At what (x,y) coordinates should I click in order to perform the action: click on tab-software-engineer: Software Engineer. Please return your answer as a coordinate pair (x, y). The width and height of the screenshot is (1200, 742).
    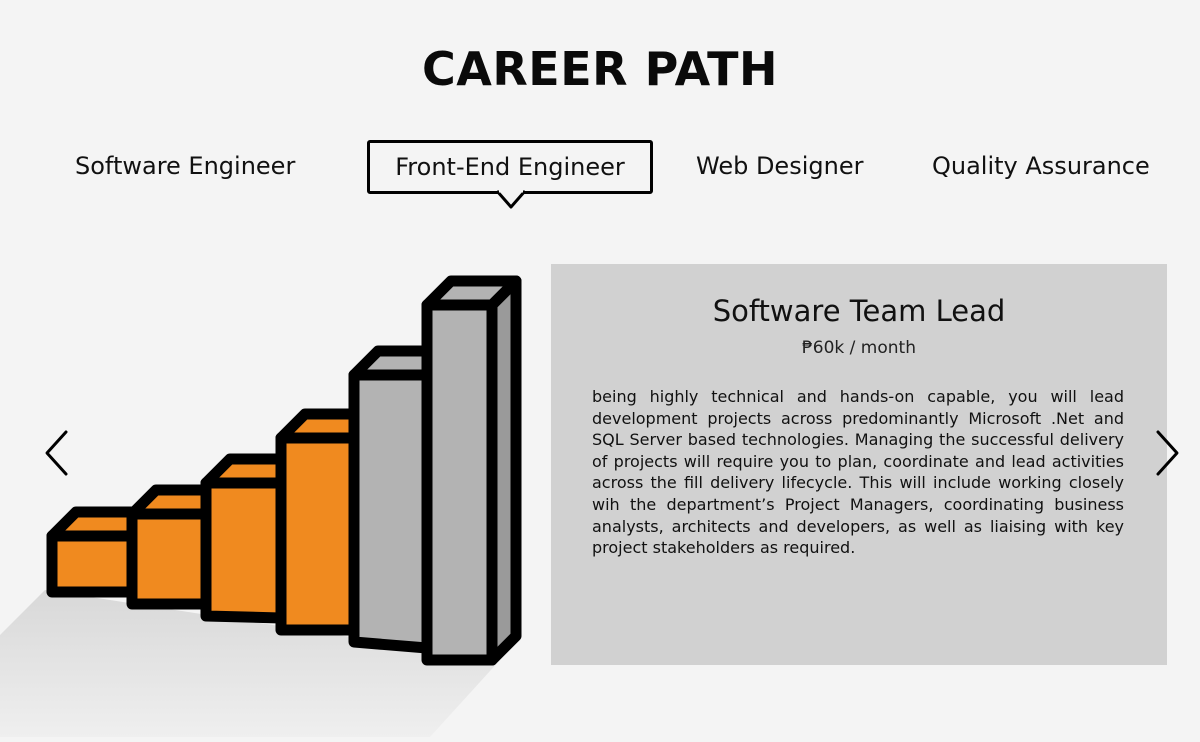
    Looking at the image, I should click on (185, 166).